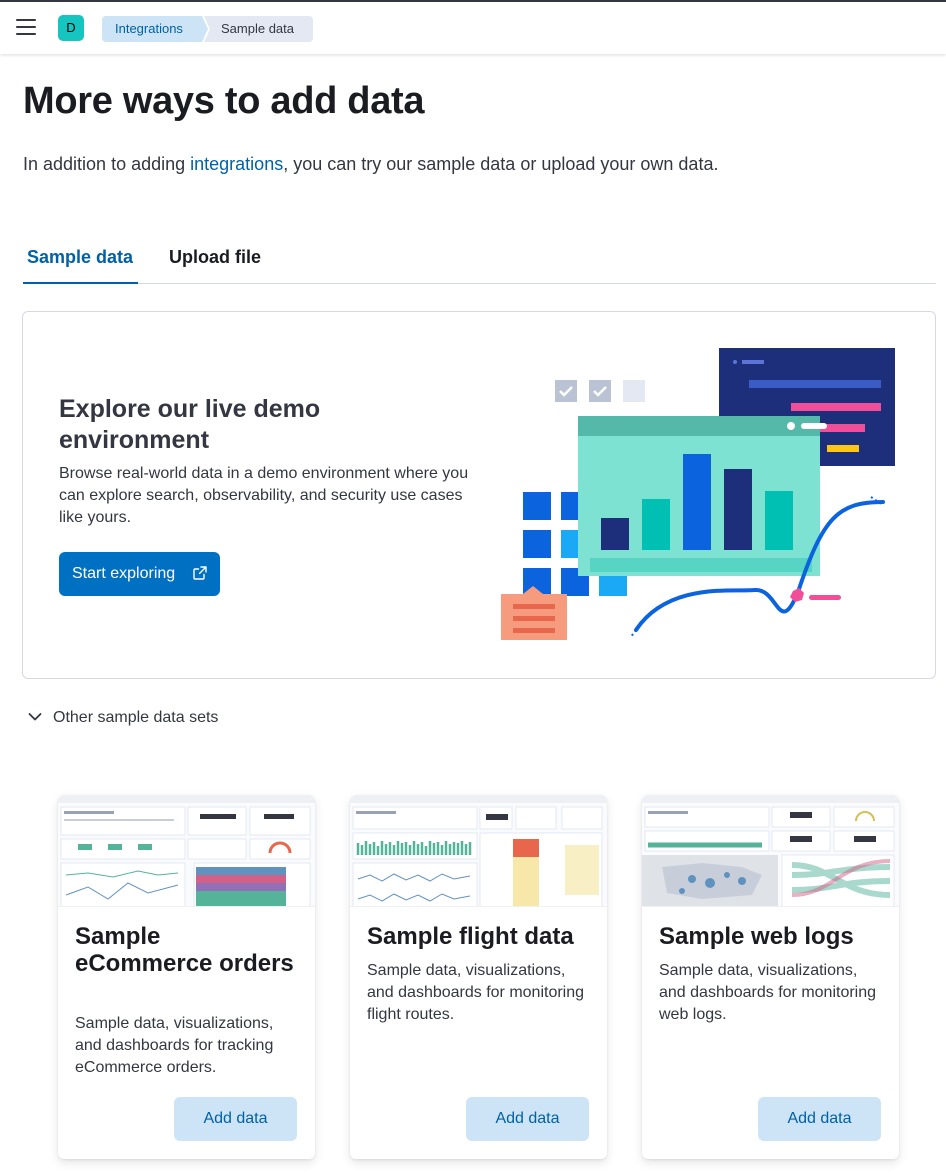 The image size is (946, 1173). What do you see at coordinates (186, 851) in the screenshot?
I see `ecommerce-dashboard-thumbnail` at bounding box center [186, 851].